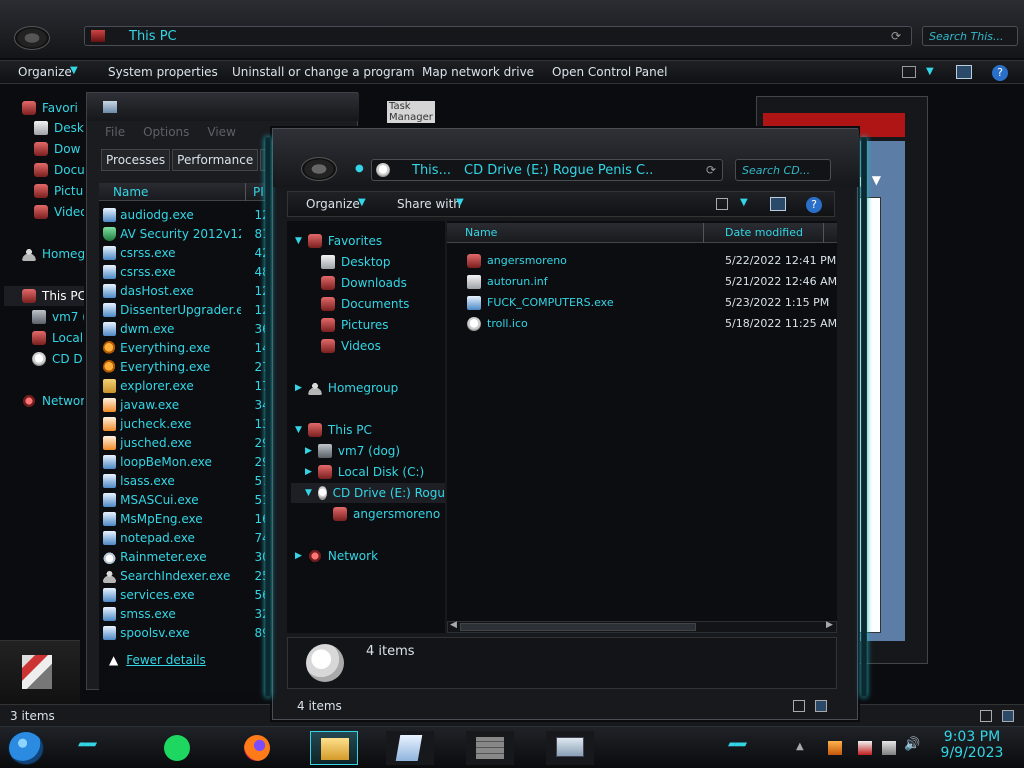  I want to click on taskbar-app-notepad, so click(410, 748).